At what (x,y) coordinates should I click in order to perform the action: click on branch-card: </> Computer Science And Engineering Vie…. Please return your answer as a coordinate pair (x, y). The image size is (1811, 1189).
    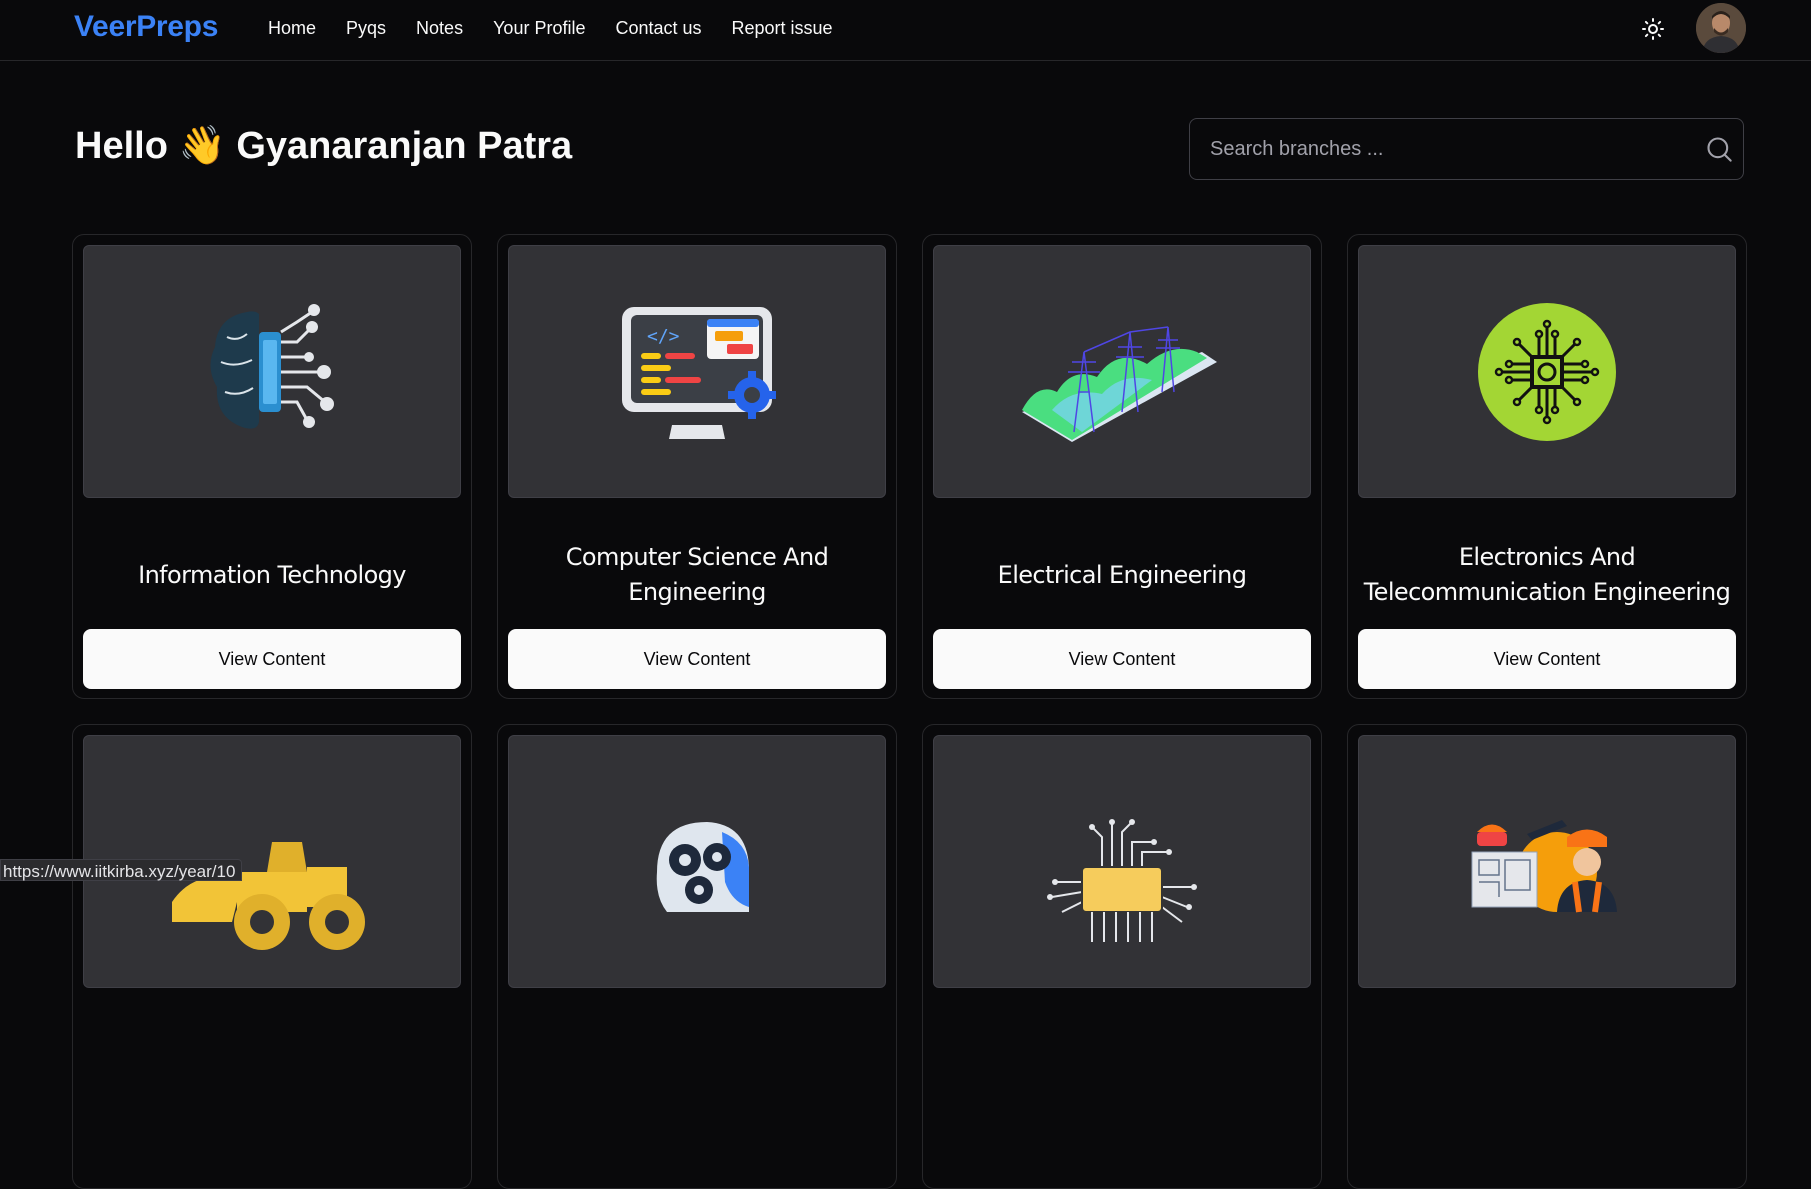
    Looking at the image, I should click on (697, 466).